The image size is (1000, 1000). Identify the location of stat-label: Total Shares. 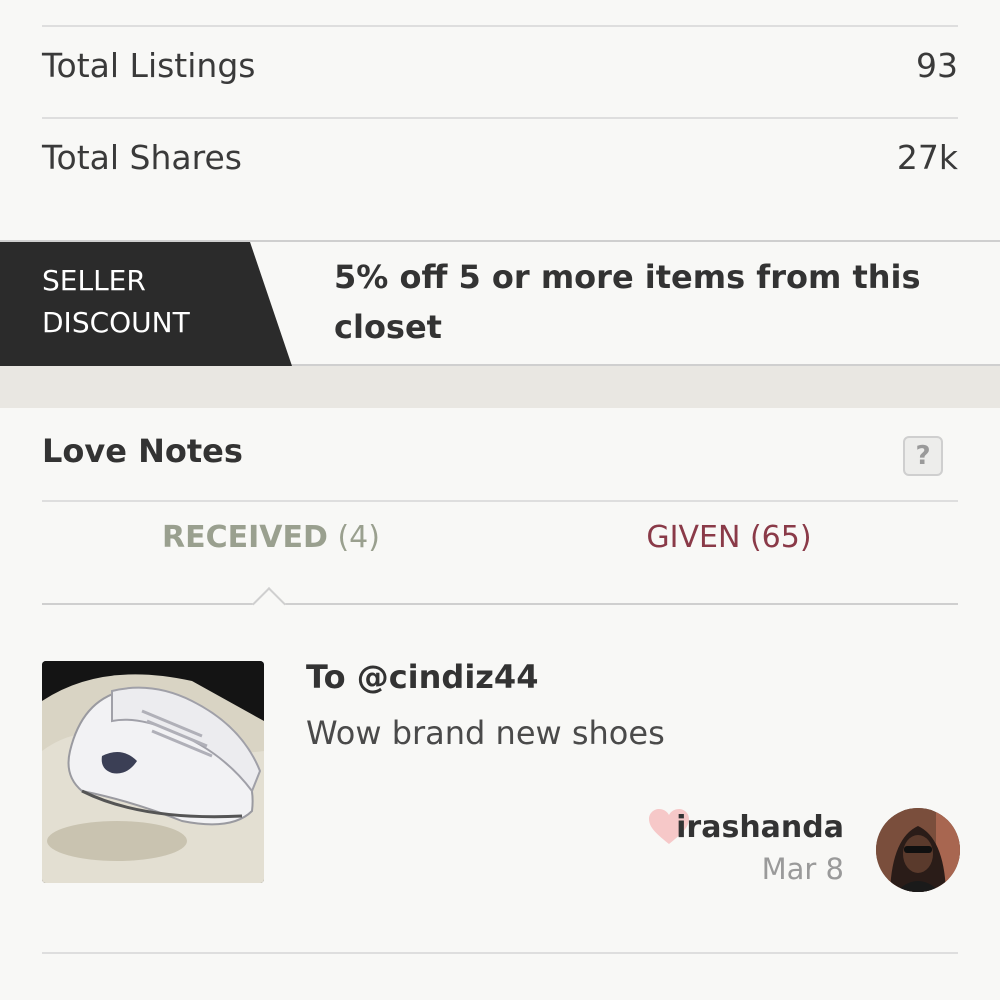
(142, 157).